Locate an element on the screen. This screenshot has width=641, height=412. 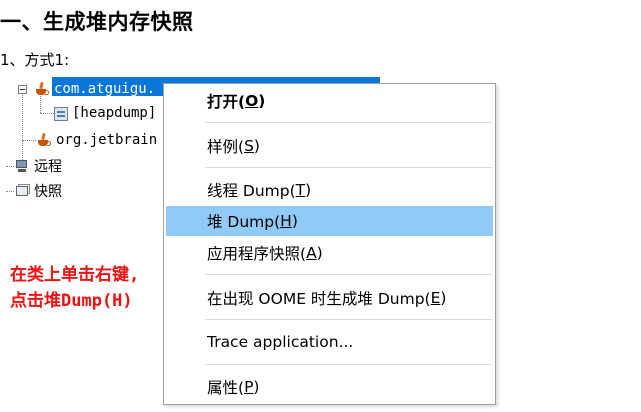
tree-item-label: com.atguigu. is located at coordinates (105, 89).